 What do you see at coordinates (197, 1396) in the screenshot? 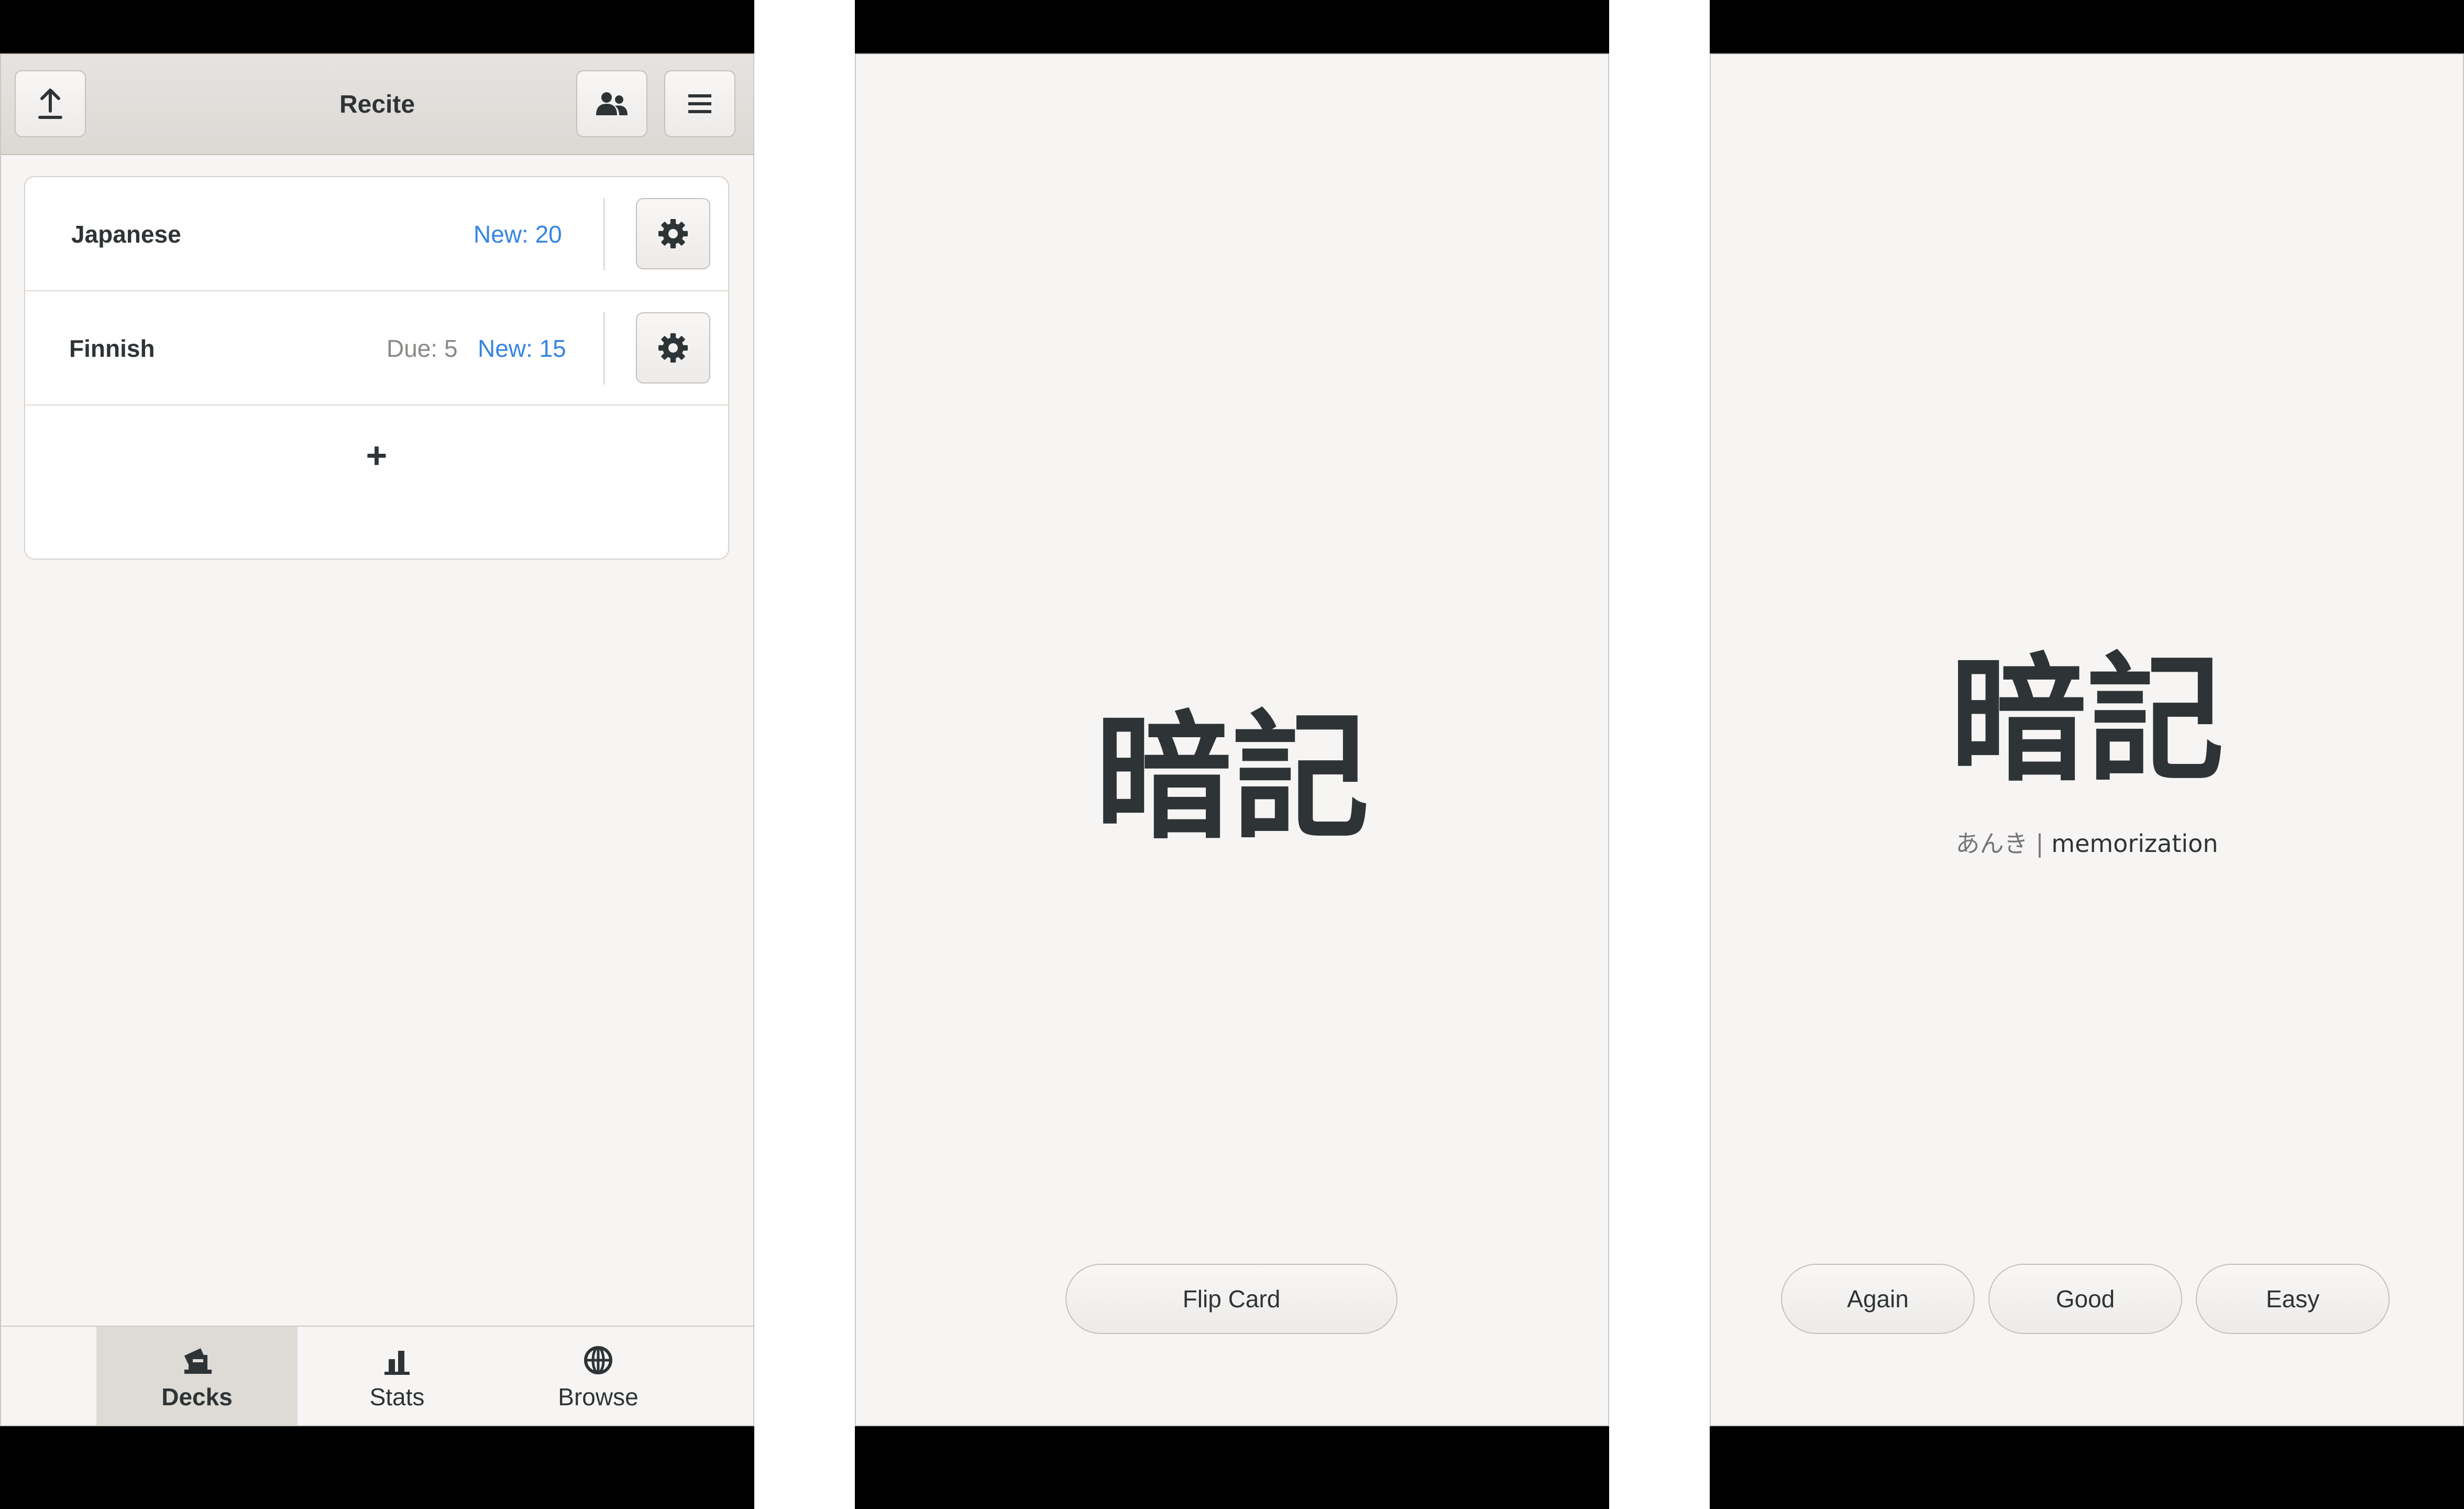
I see `nav-decks-label: Decks` at bounding box center [197, 1396].